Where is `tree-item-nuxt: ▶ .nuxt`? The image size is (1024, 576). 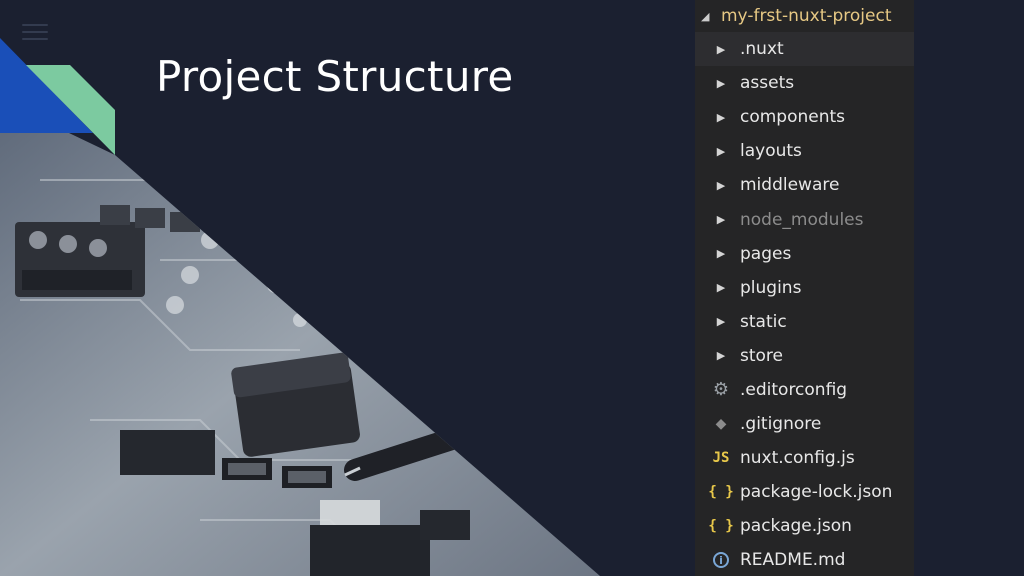
tree-item-nuxt: ▶ .nuxt is located at coordinates (804, 49).